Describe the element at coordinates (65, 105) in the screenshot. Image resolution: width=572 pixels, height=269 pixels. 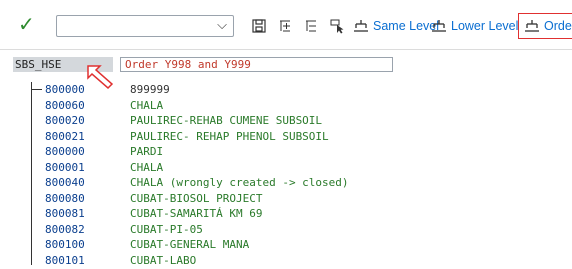
I see `node-code: 800060` at that location.